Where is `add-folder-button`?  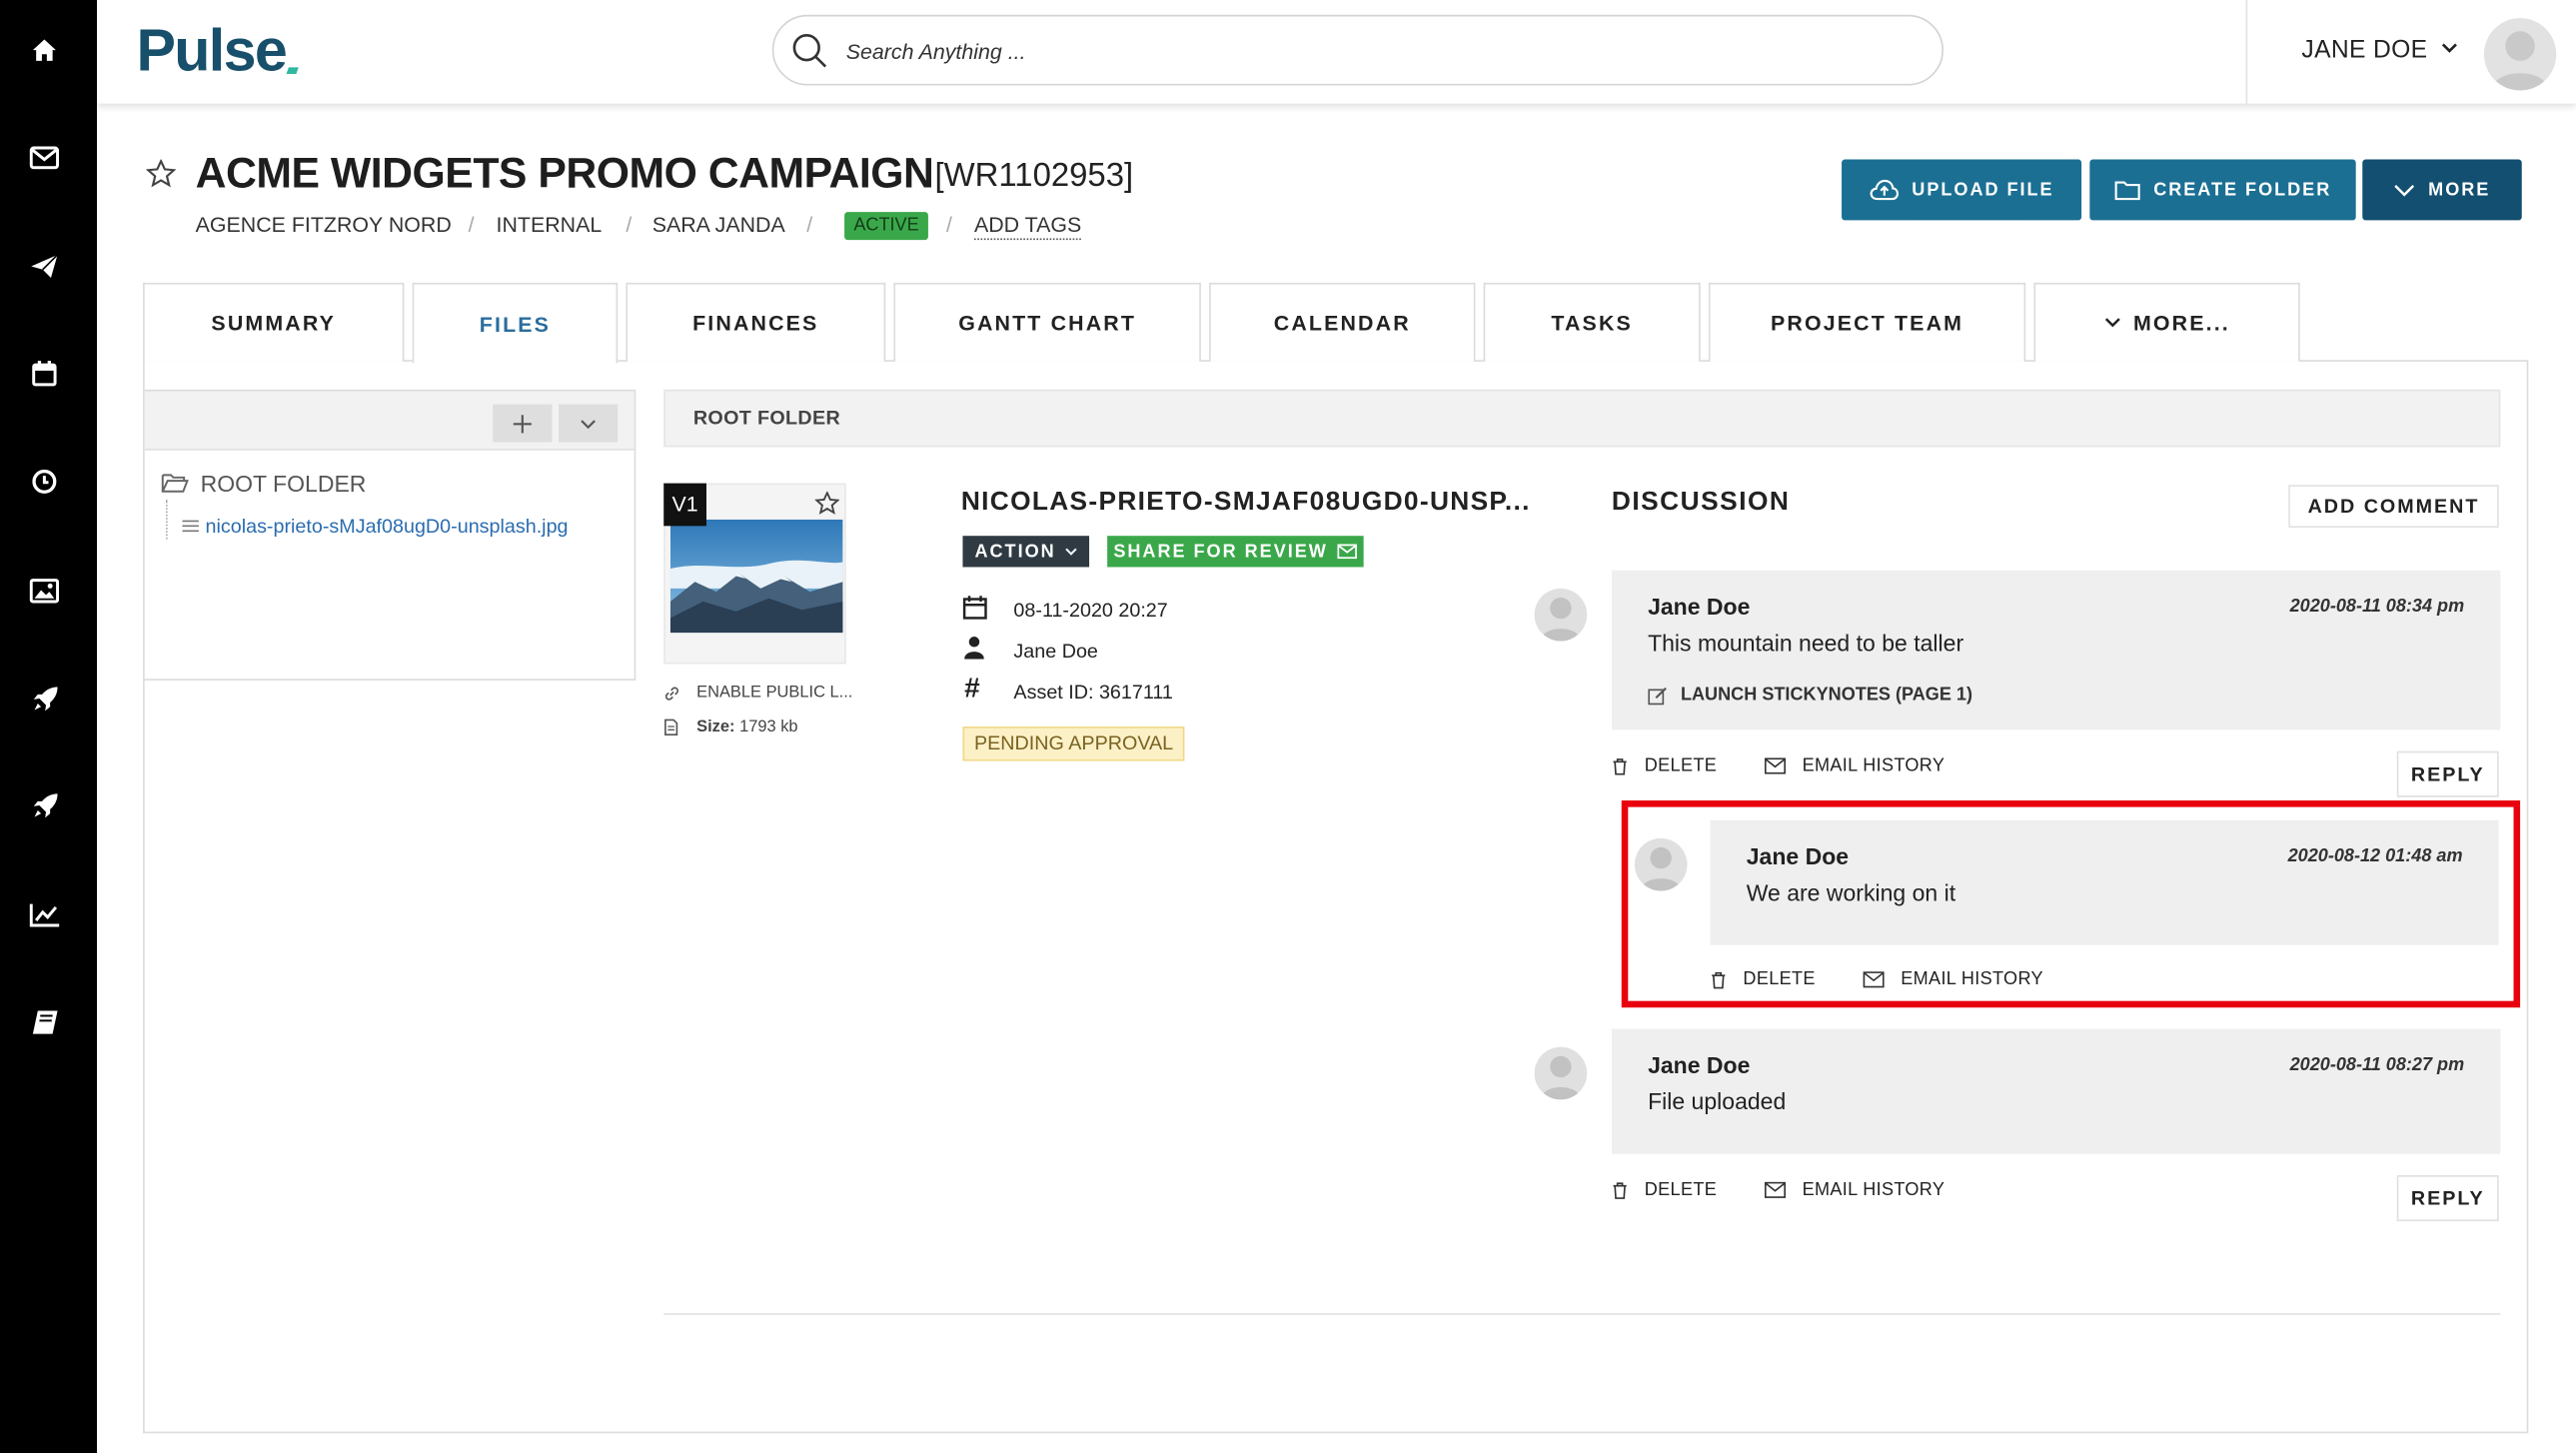 add-folder-button is located at coordinates (523, 424).